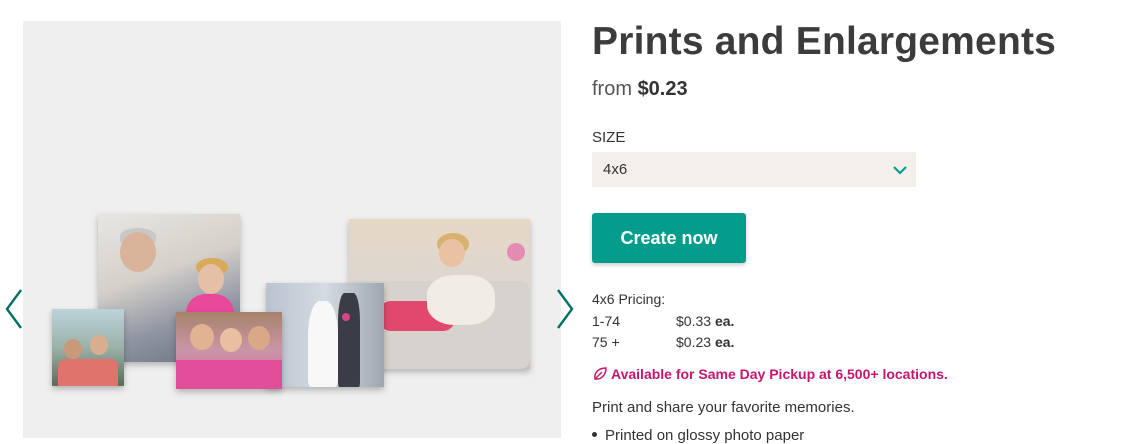 Image resolution: width=1130 pixels, height=444 pixels. Describe the element at coordinates (723, 407) in the screenshot. I see `product-description: Print and share your favorite memories.` at that location.